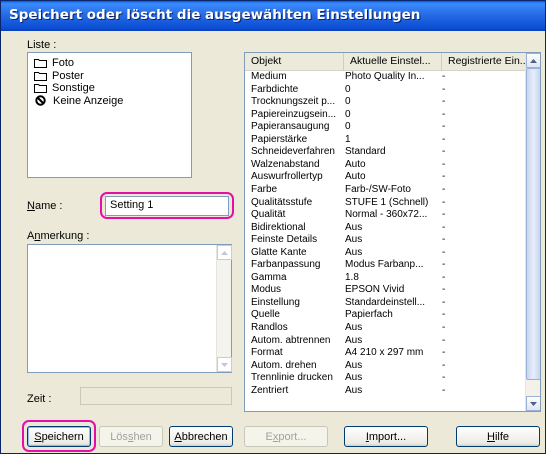  I want to click on cell-objekt: Bidirektional, so click(278, 227).